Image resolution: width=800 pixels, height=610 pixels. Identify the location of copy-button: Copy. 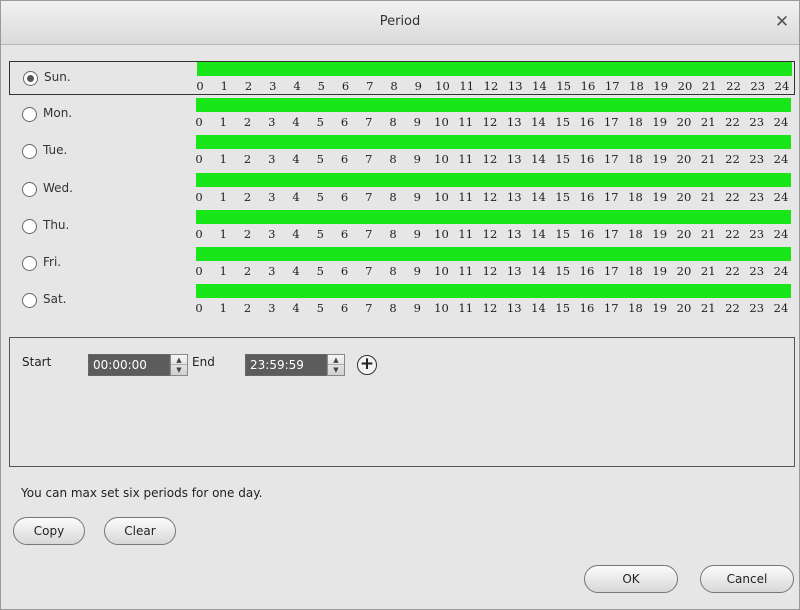
(49, 531).